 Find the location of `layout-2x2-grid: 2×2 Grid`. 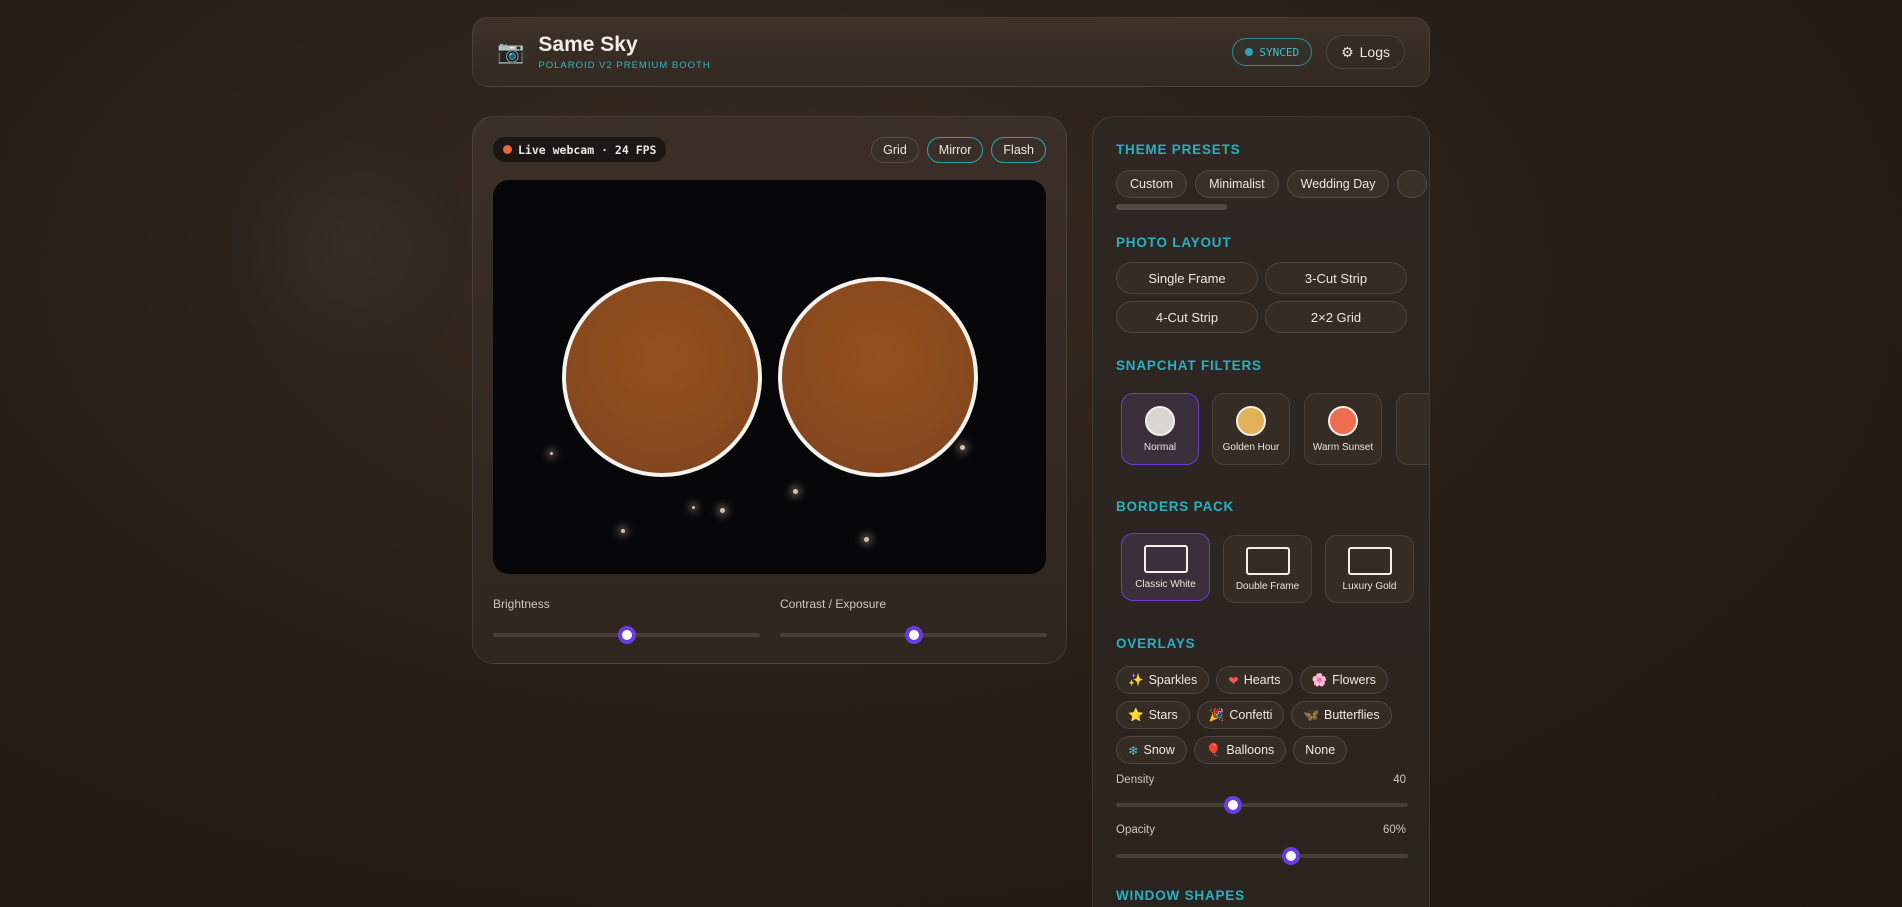

layout-2x2-grid: 2×2 Grid is located at coordinates (1336, 317).